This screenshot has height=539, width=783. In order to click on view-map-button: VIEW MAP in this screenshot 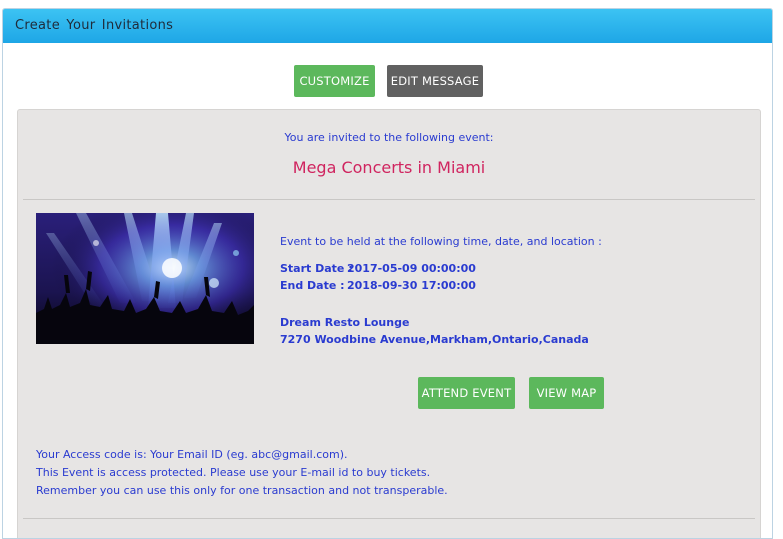, I will do `click(566, 393)`.